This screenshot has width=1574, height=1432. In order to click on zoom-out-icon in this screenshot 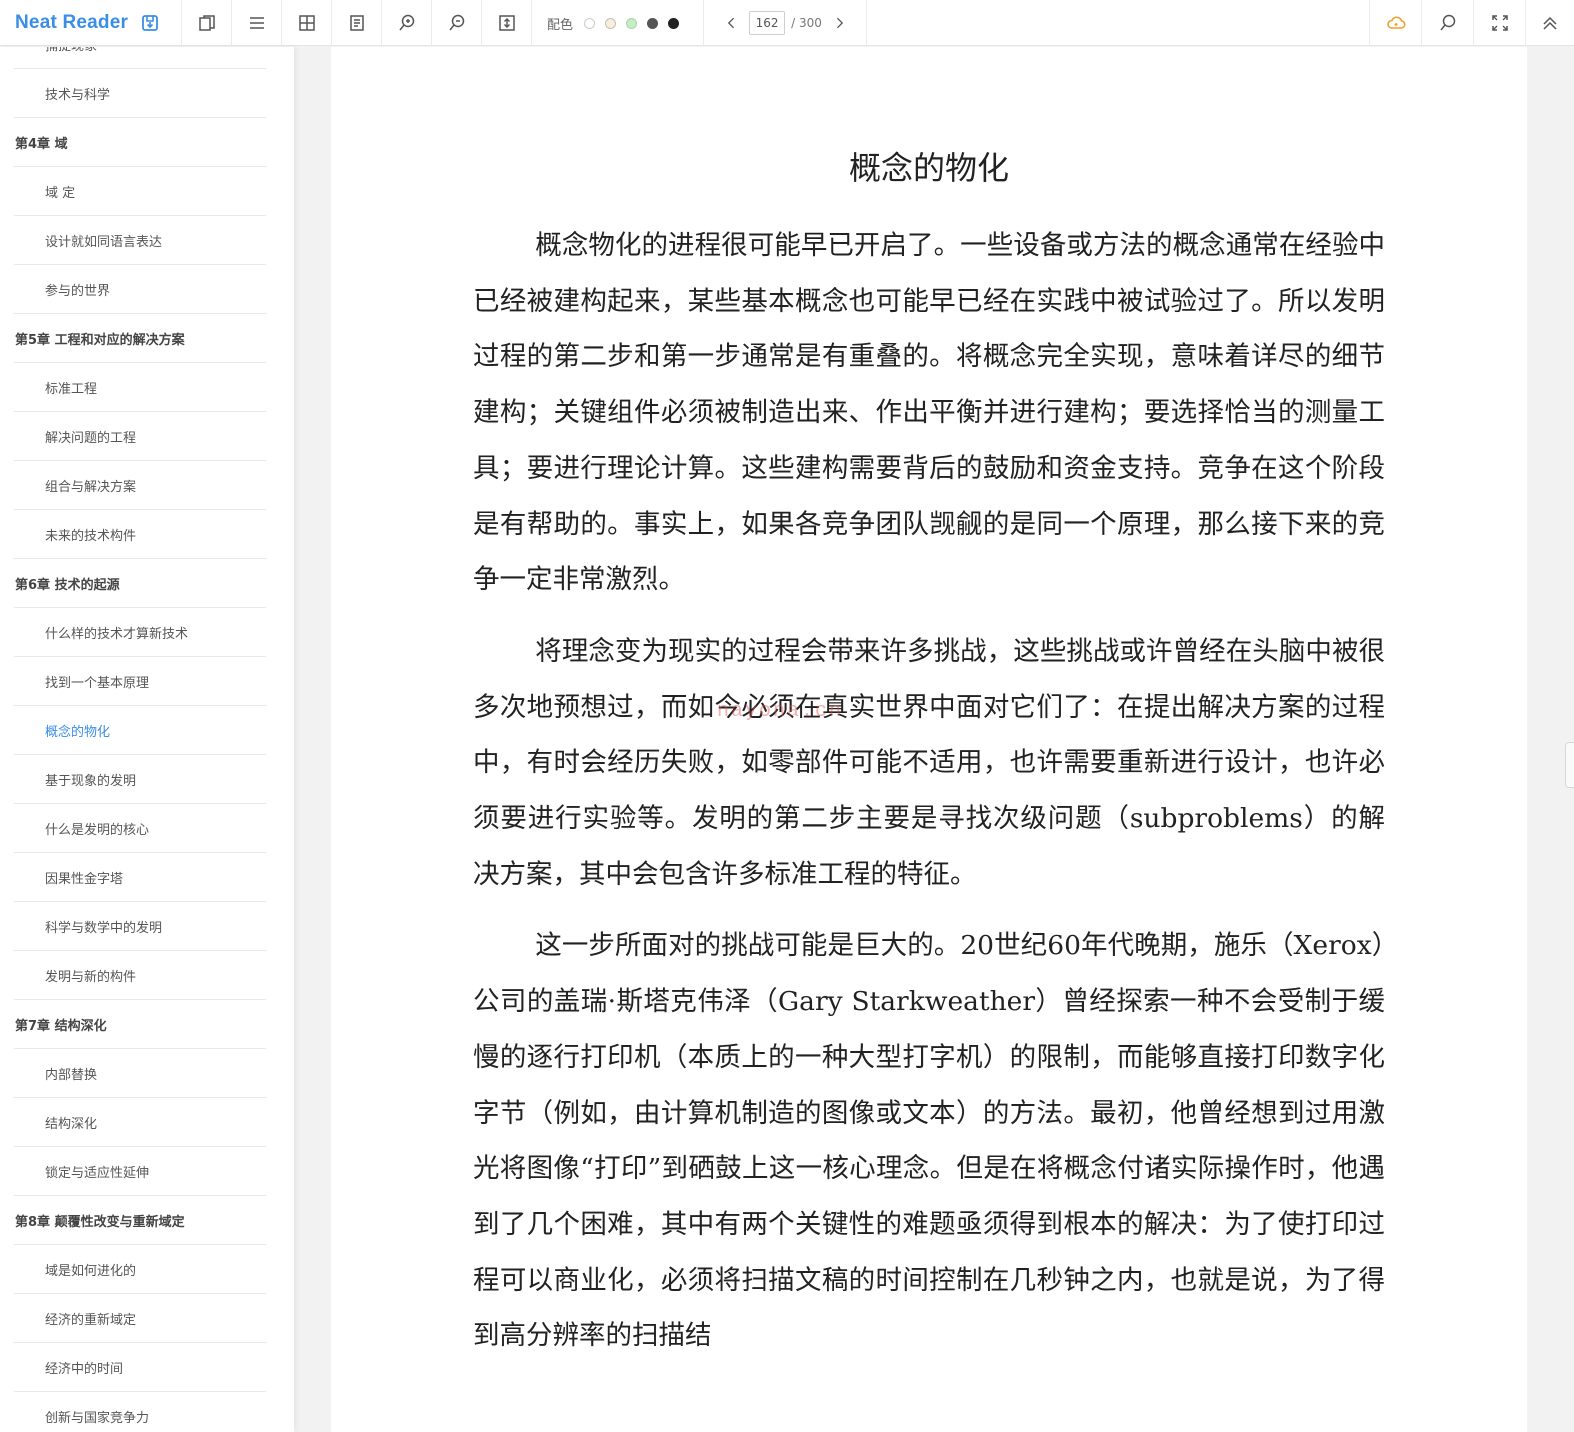, I will do `click(456, 22)`.